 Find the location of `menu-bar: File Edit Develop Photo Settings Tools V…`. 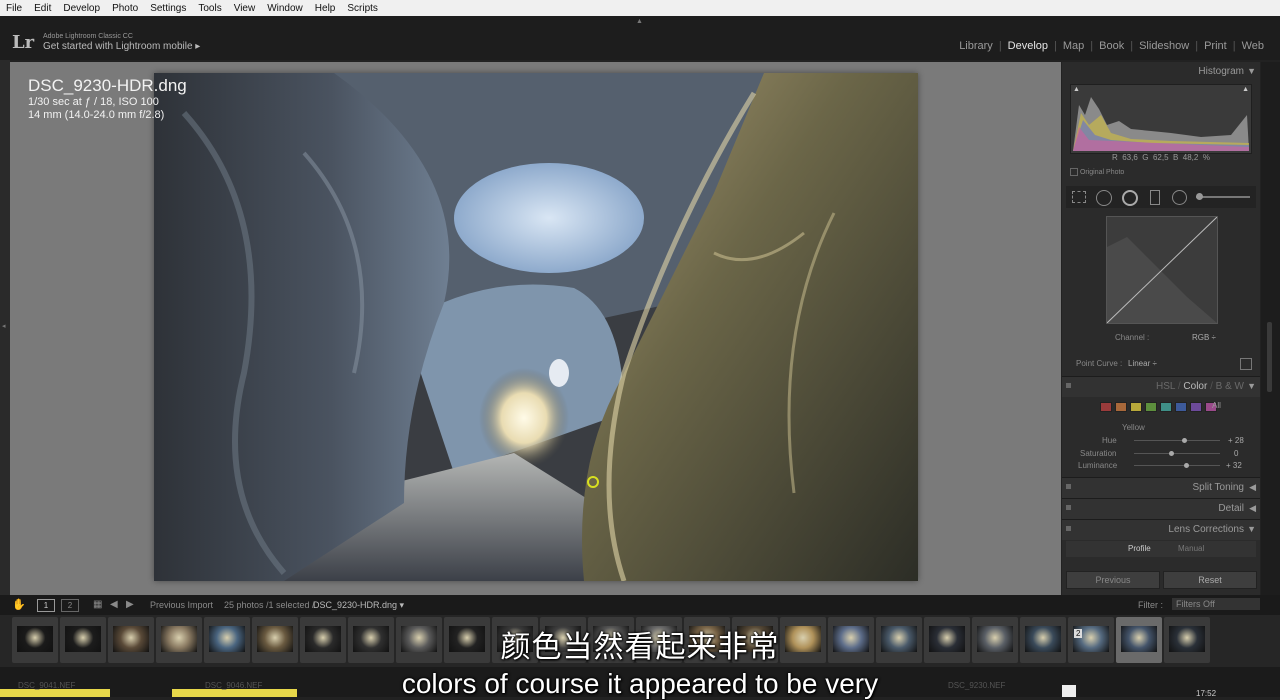

menu-bar: File Edit Develop Photo Settings Tools V… is located at coordinates (640, 8).